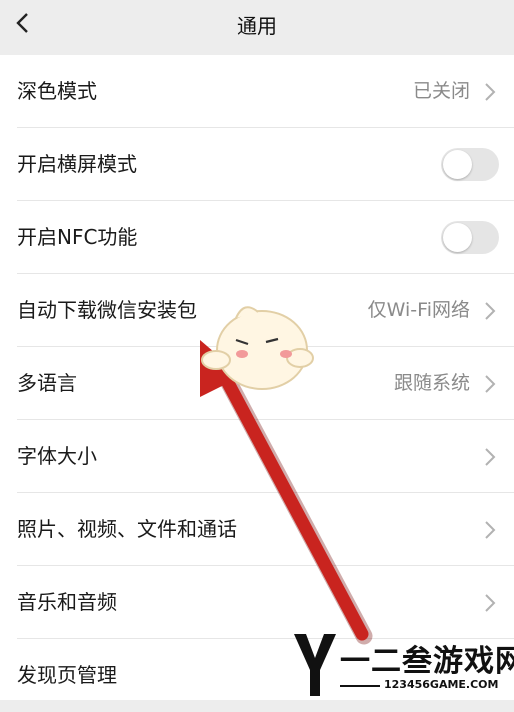 This screenshot has width=514, height=712. Describe the element at coordinates (127, 529) in the screenshot. I see `row-label: 照片、视频、文件和通话` at that location.